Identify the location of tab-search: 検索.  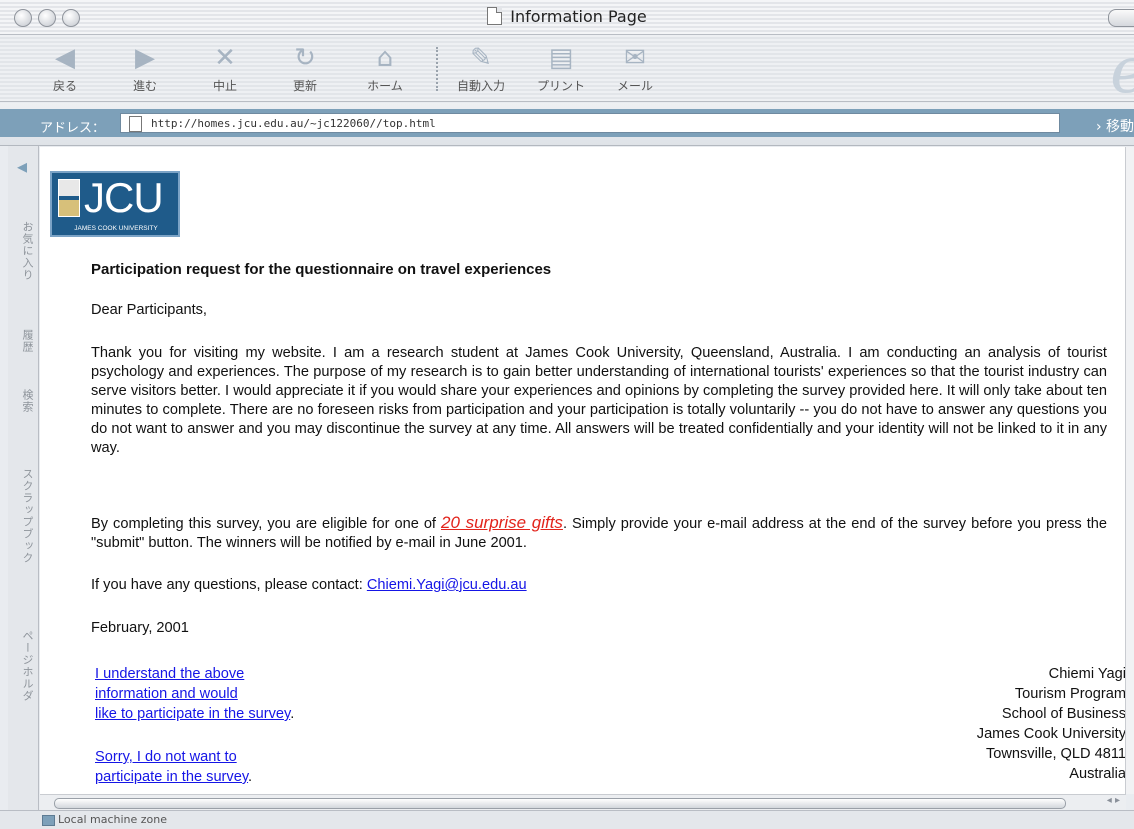
(23, 401).